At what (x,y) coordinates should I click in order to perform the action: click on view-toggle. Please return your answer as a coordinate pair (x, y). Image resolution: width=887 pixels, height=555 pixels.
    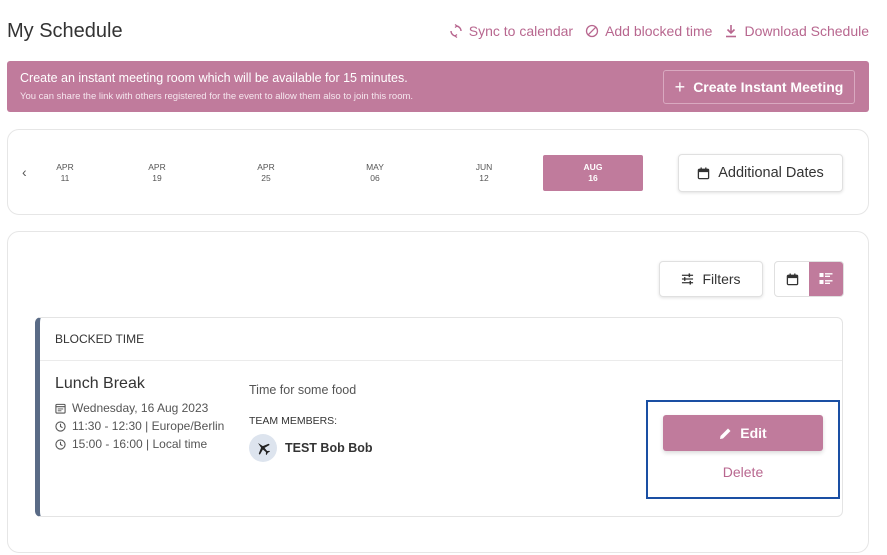
    Looking at the image, I should click on (809, 279).